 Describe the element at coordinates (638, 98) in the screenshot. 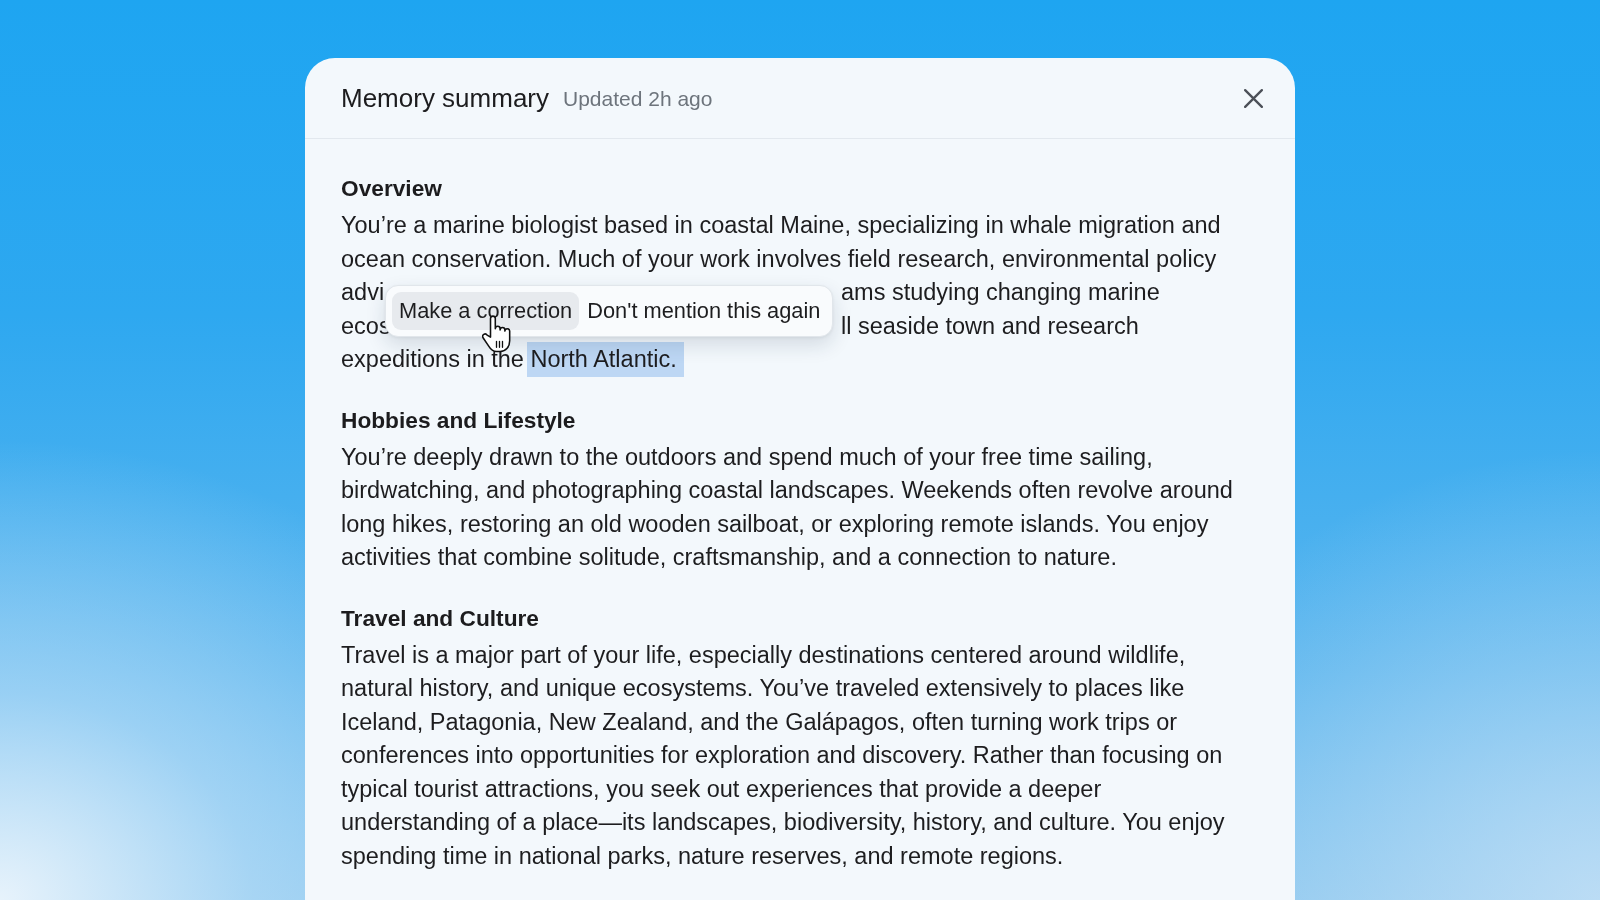

I see `updated-time: Updated 2h ago` at that location.